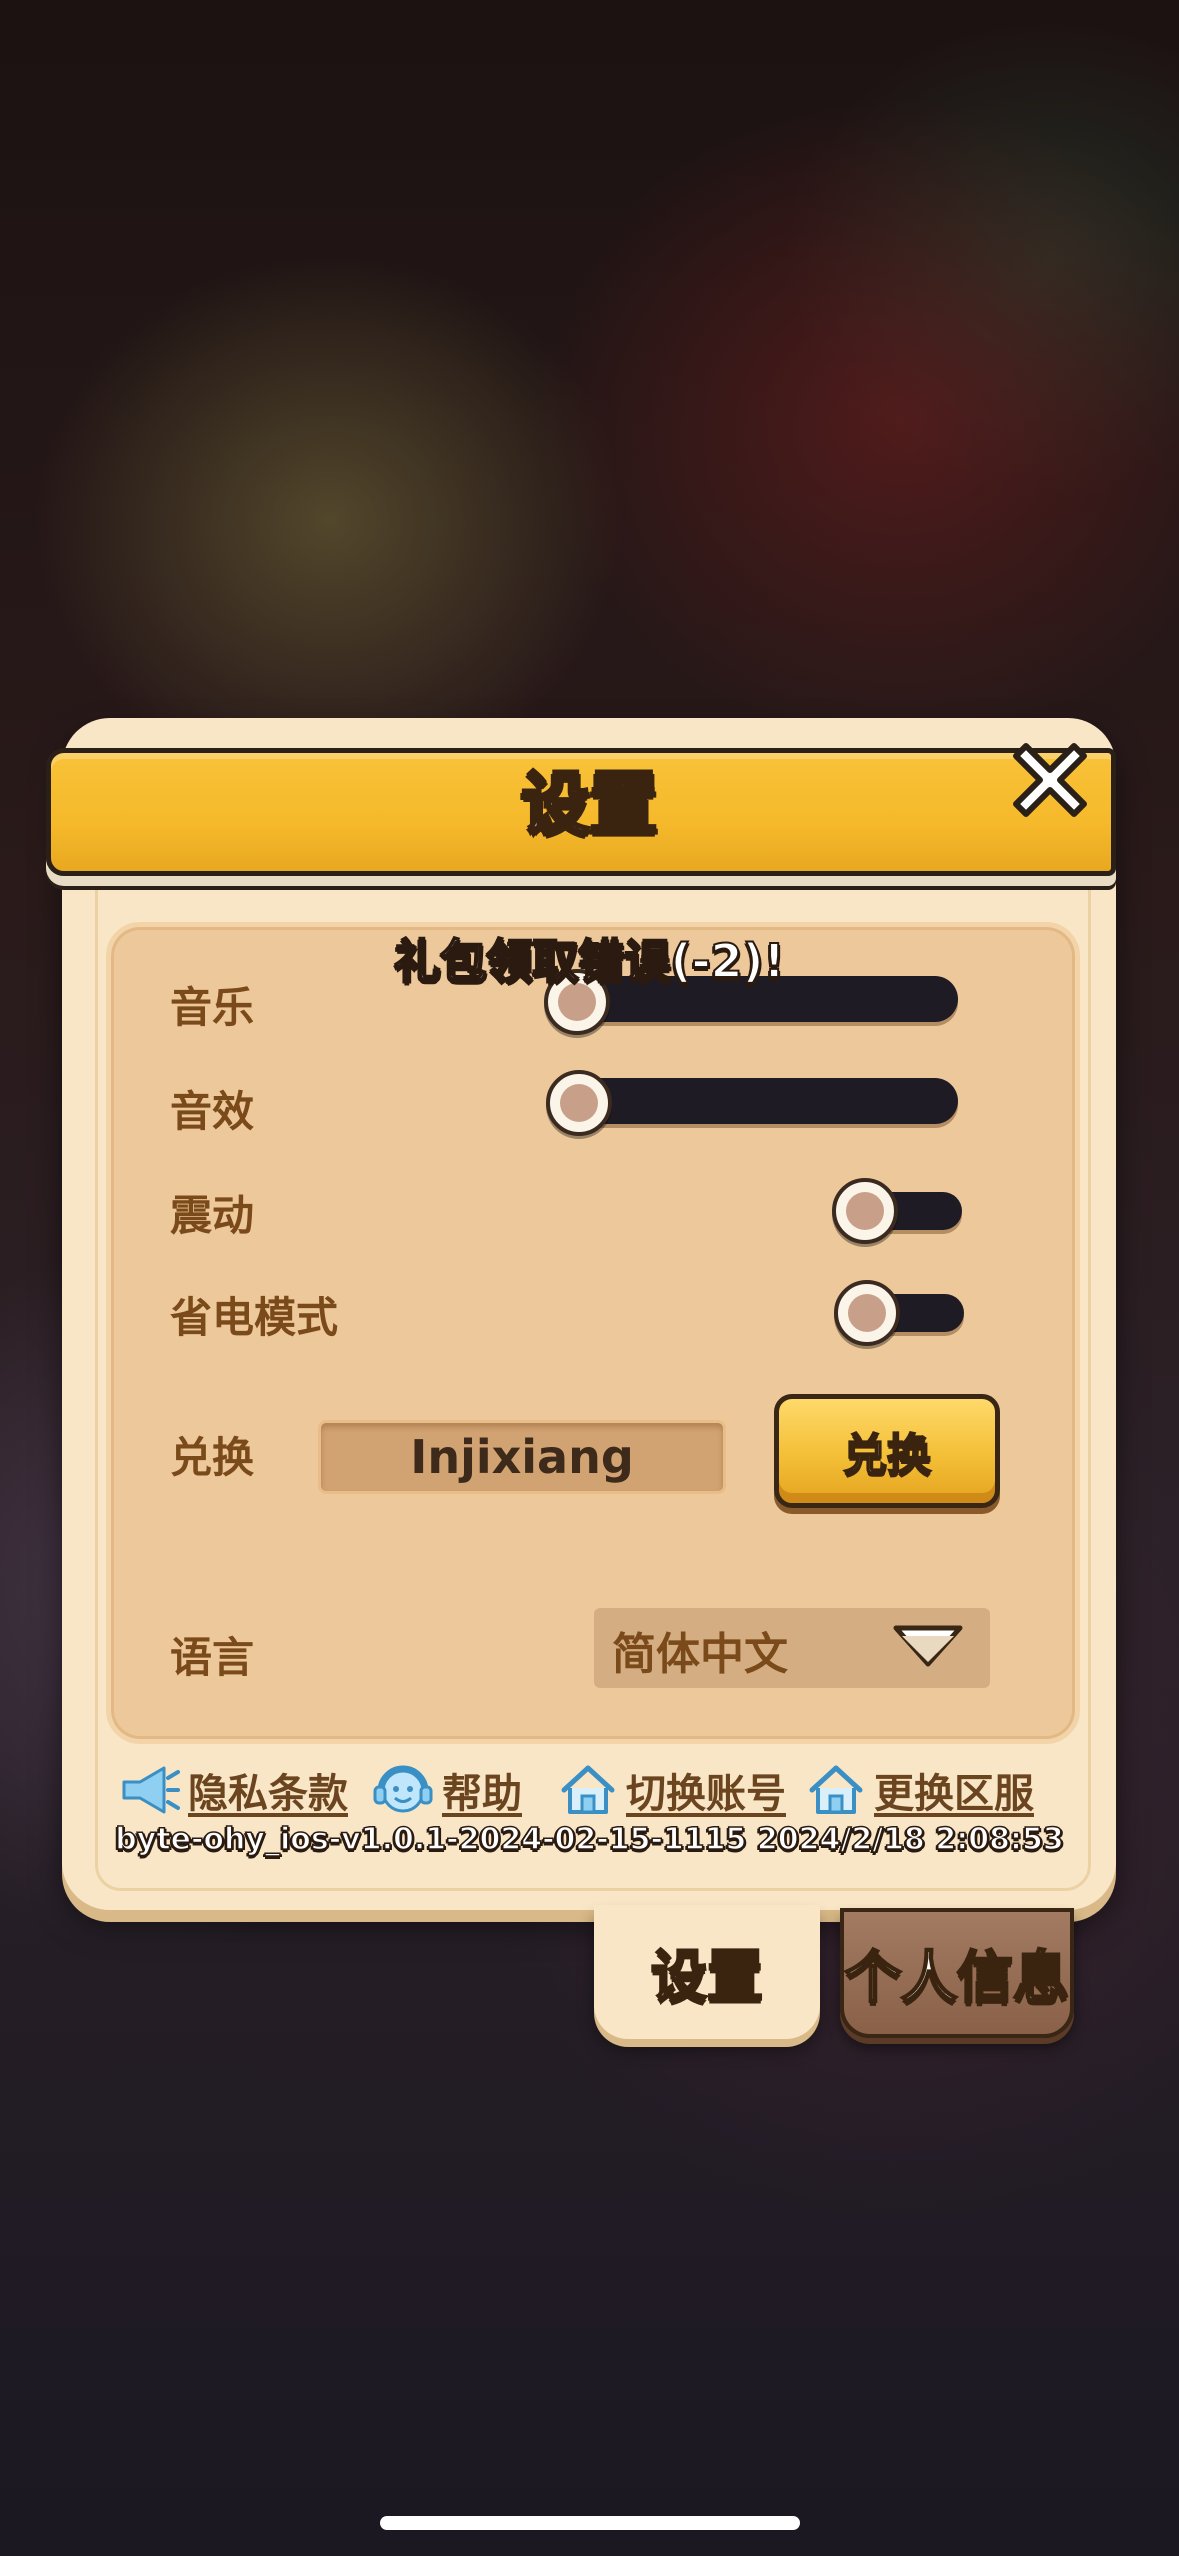 The width and height of the screenshot is (1179, 2556). What do you see at coordinates (212, 1111) in the screenshot?
I see `sfx-label: 音效` at bounding box center [212, 1111].